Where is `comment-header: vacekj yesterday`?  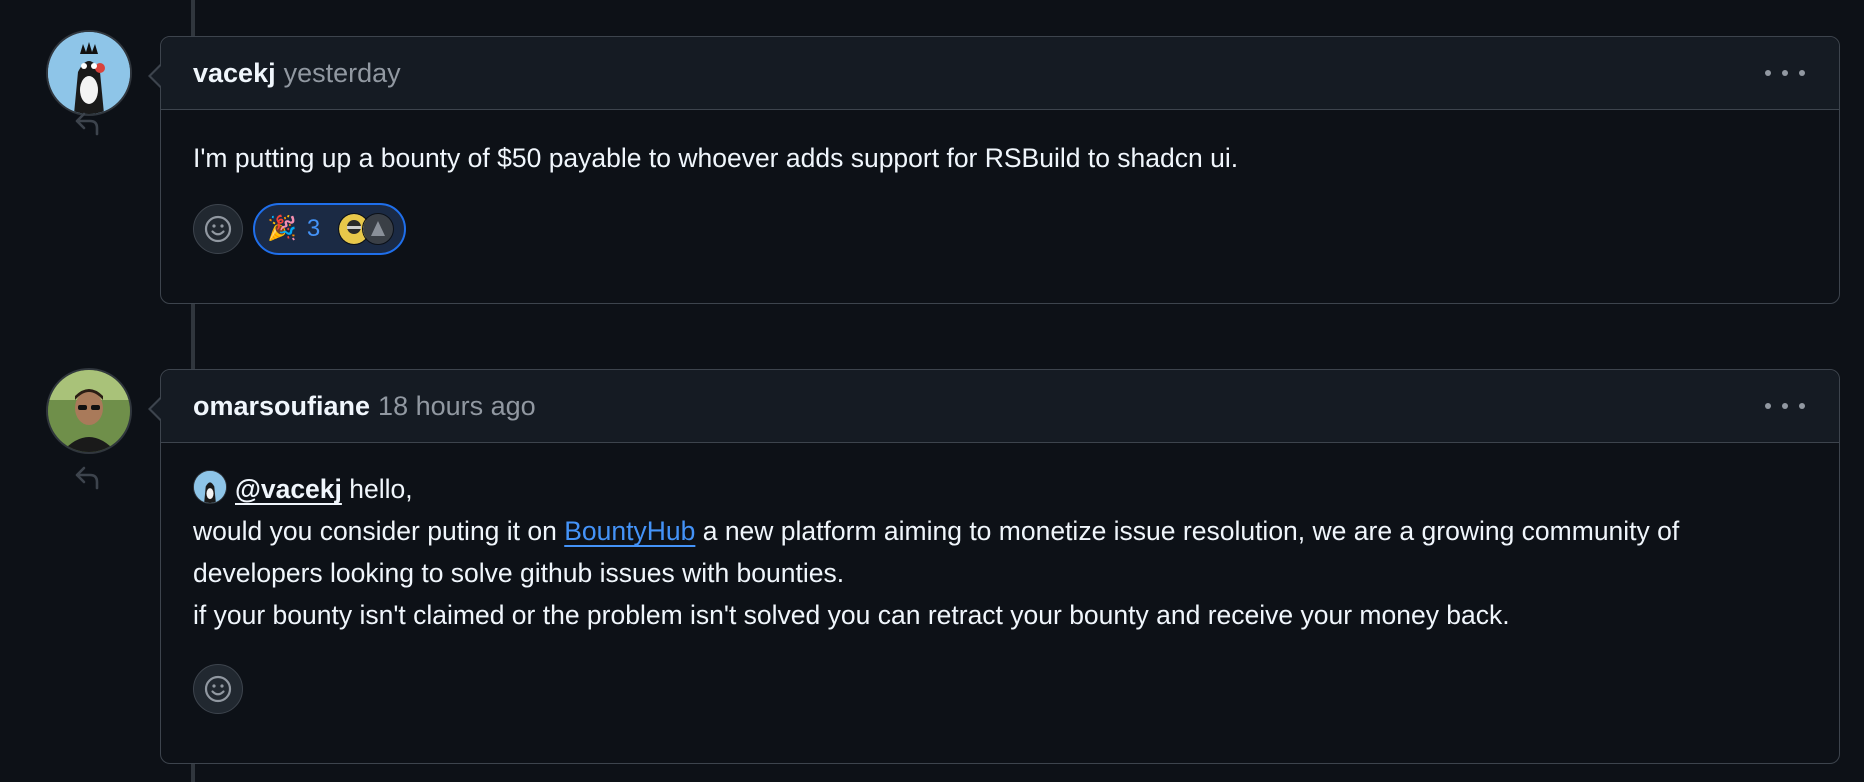
comment-header: vacekj yesterday is located at coordinates (1000, 73).